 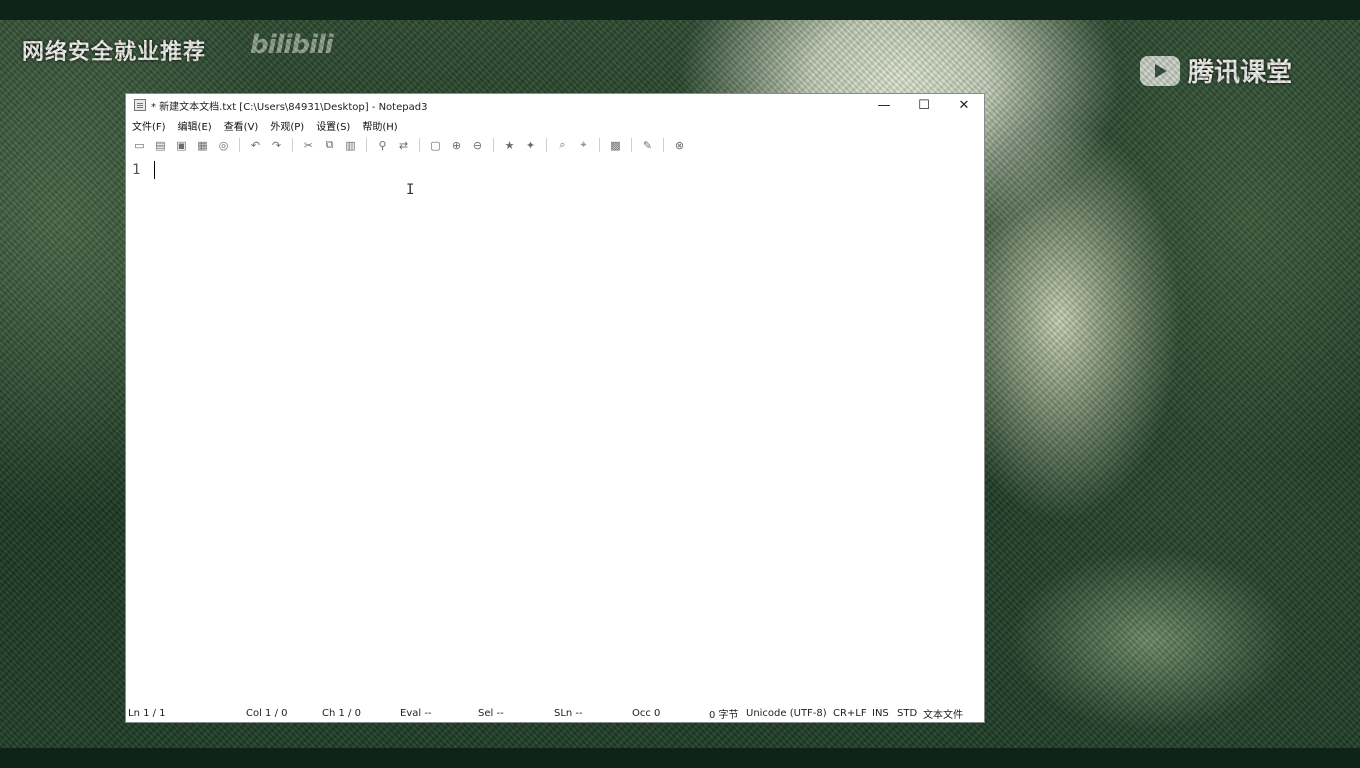 I want to click on notepad-icon, so click(x=140, y=105).